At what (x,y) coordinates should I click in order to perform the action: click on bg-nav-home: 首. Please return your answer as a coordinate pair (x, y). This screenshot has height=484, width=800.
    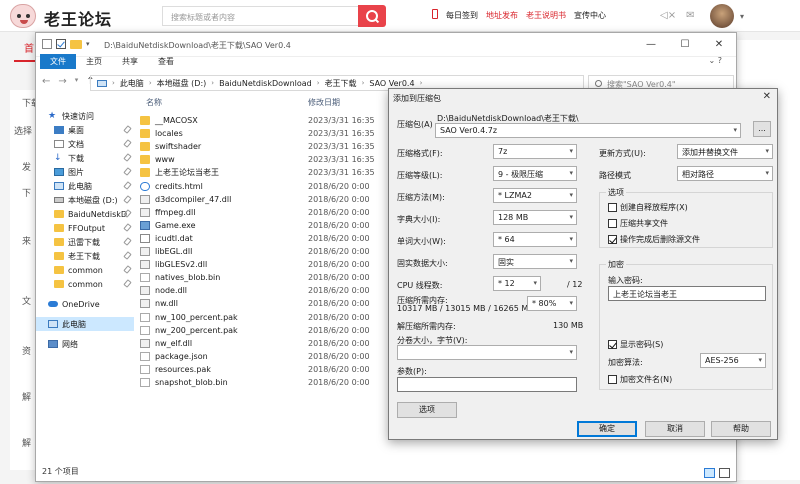
    Looking at the image, I should click on (29, 47).